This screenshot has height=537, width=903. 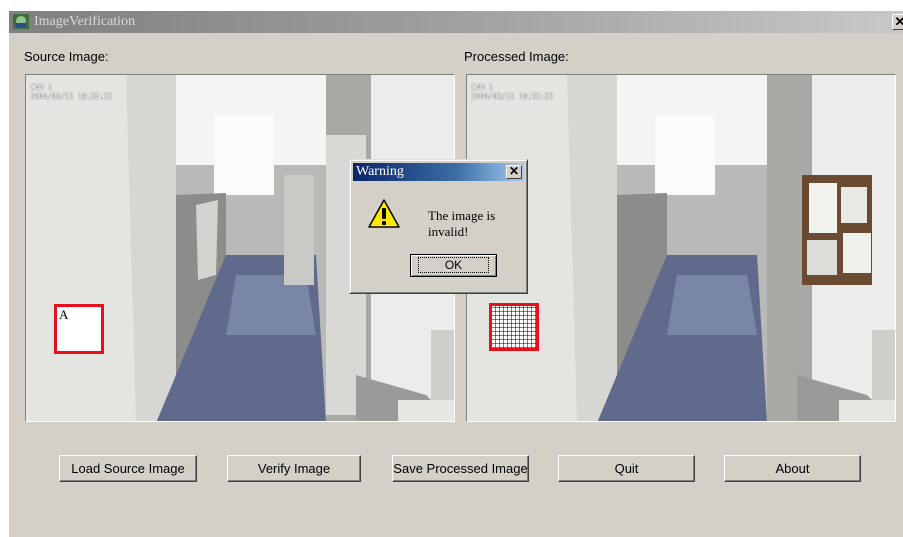 I want to click on app-icon, so click(x=21, y=21).